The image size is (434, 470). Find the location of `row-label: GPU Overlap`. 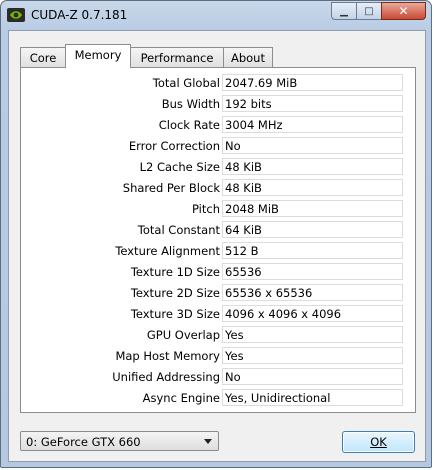

row-label: GPU Overlap is located at coordinates (183, 335).